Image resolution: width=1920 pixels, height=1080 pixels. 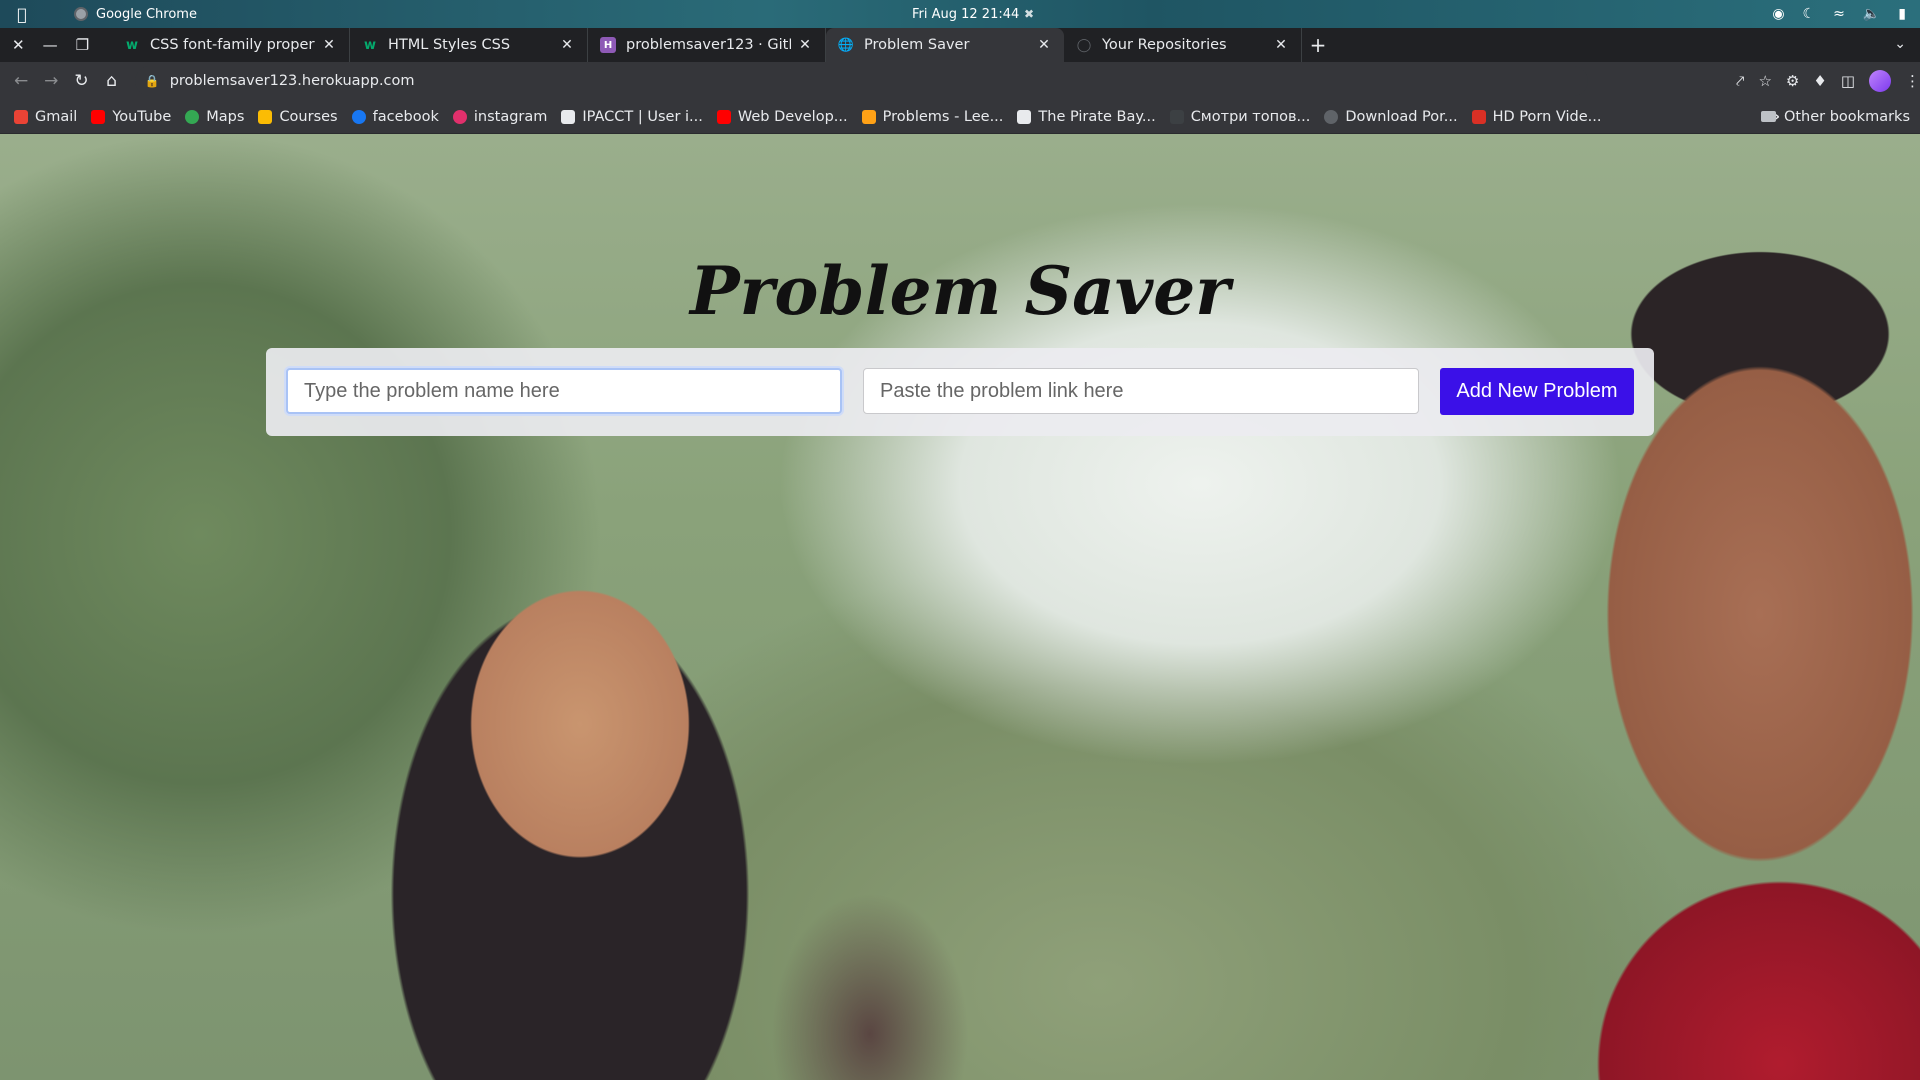 I want to click on tab-github: H problemsaver123 · GitHub ✕, so click(x=707, y=45).